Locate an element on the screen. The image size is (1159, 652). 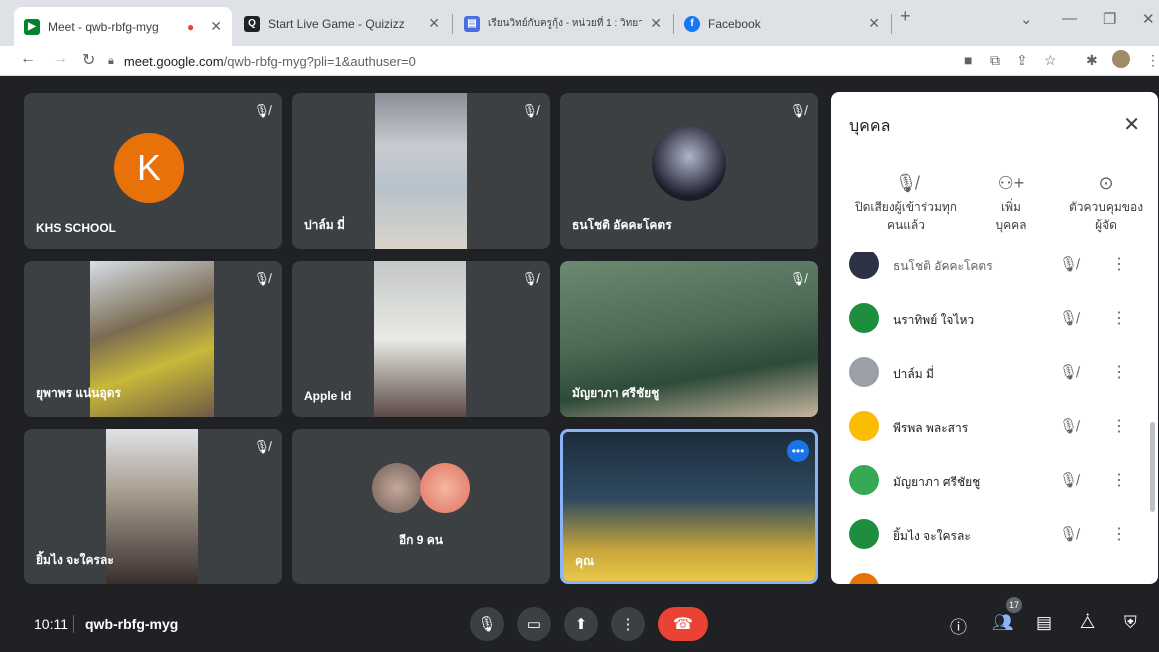
microphone-button: 🎙︎ is located at coordinates (487, 624).